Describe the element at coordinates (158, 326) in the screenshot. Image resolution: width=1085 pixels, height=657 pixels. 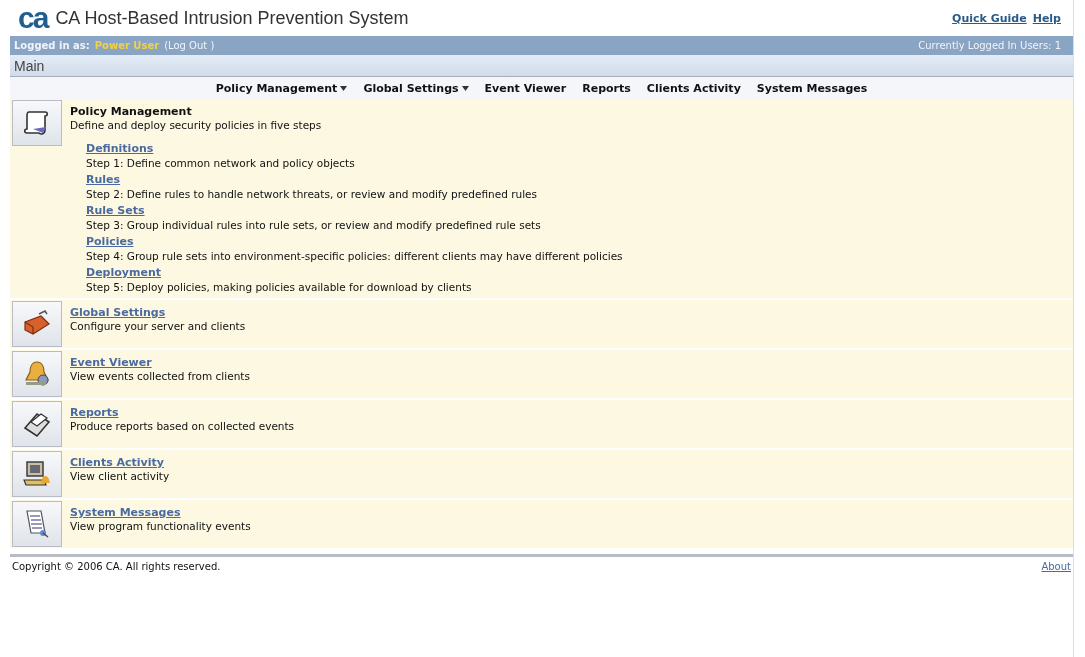
I see `section-description: Configure your server and clients` at that location.